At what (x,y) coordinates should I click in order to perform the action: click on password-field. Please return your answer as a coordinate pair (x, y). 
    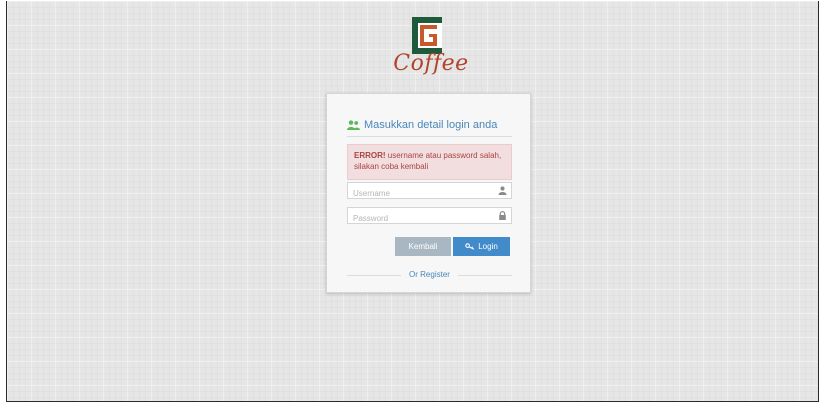
    Looking at the image, I should click on (429, 216).